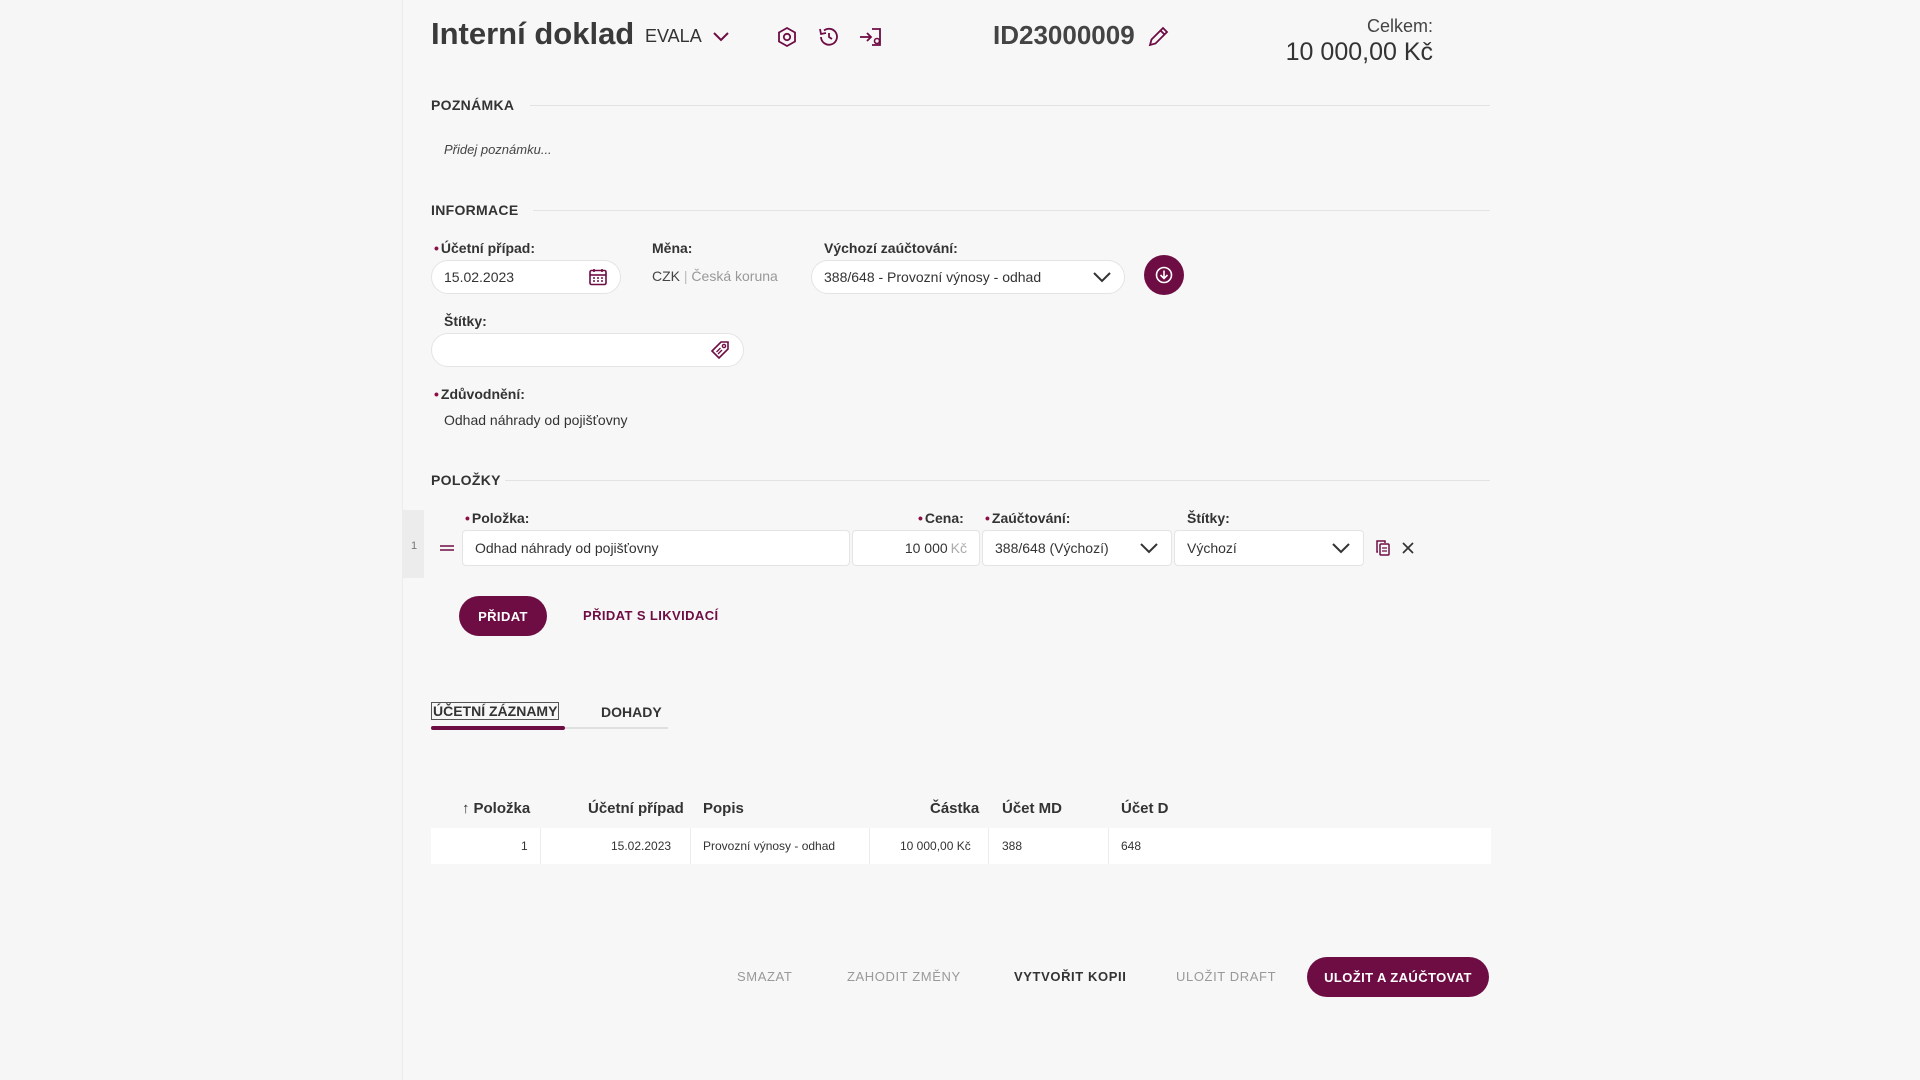 The image size is (1920, 1080). Describe the element at coordinates (498, 728) in the screenshot. I see `tab-active-indicator` at that location.